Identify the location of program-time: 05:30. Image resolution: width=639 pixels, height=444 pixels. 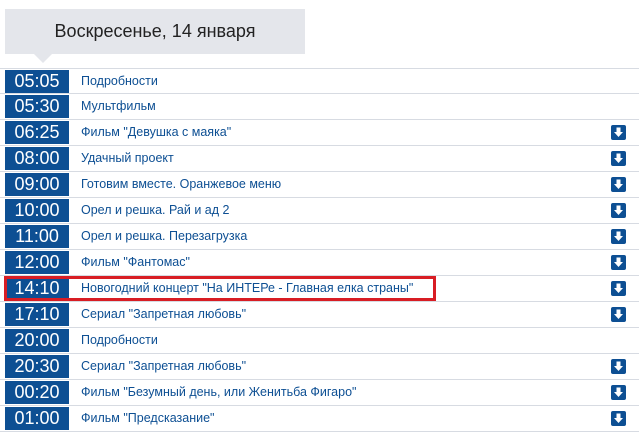
(37, 106).